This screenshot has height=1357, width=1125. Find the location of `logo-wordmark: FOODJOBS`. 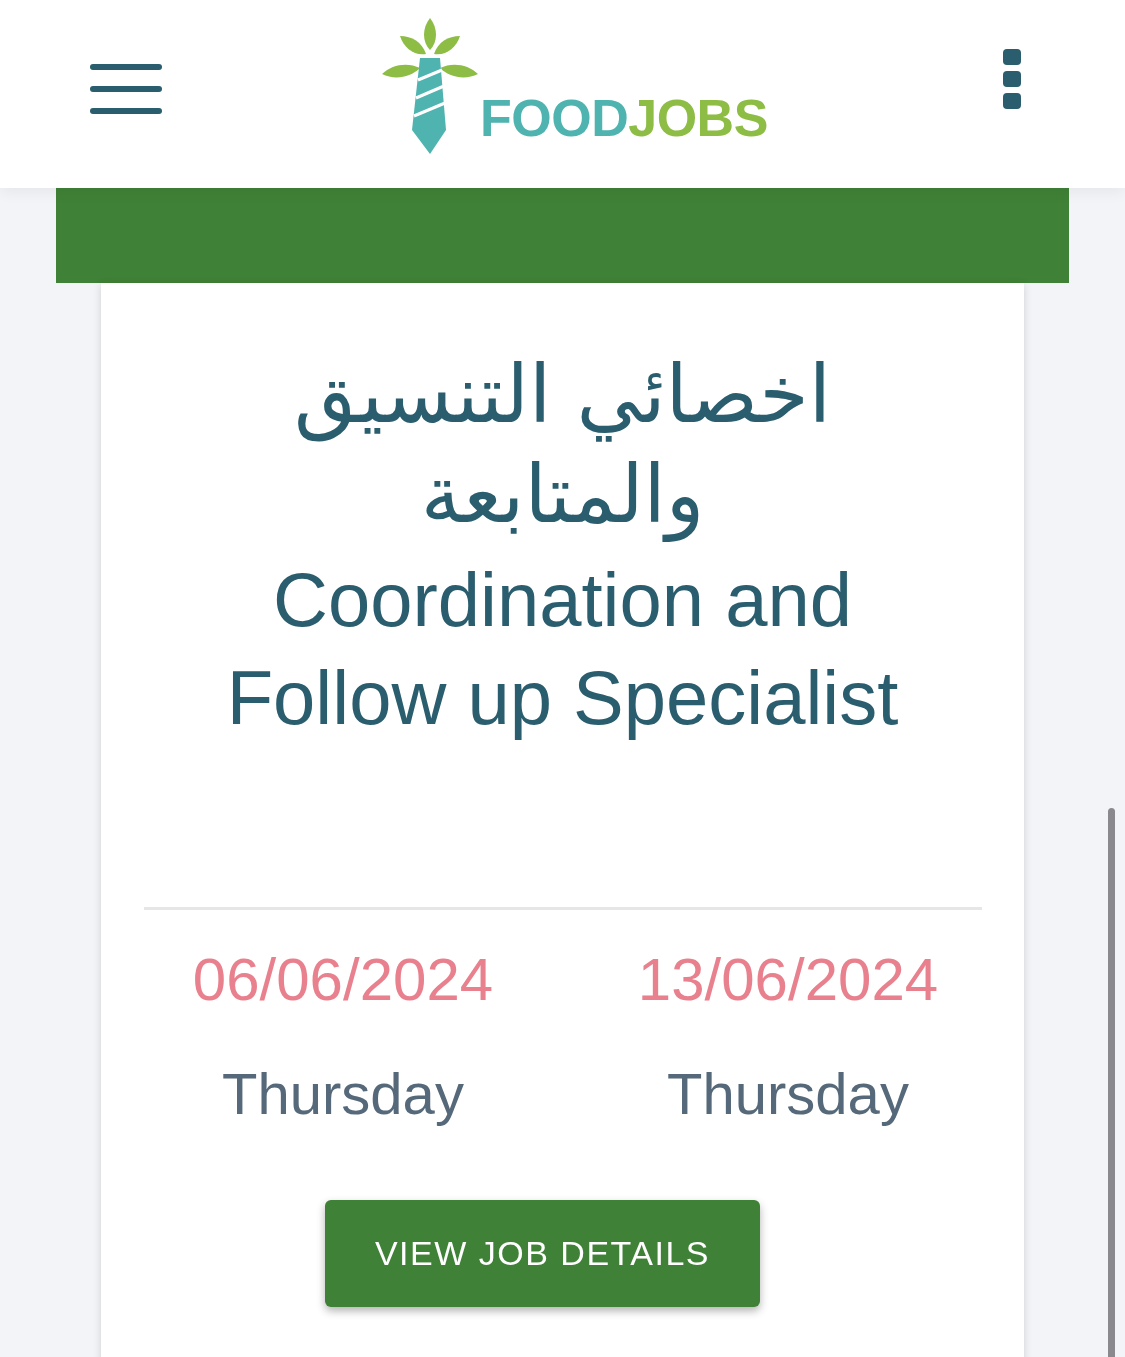

logo-wordmark: FOODJOBS is located at coordinates (624, 118).